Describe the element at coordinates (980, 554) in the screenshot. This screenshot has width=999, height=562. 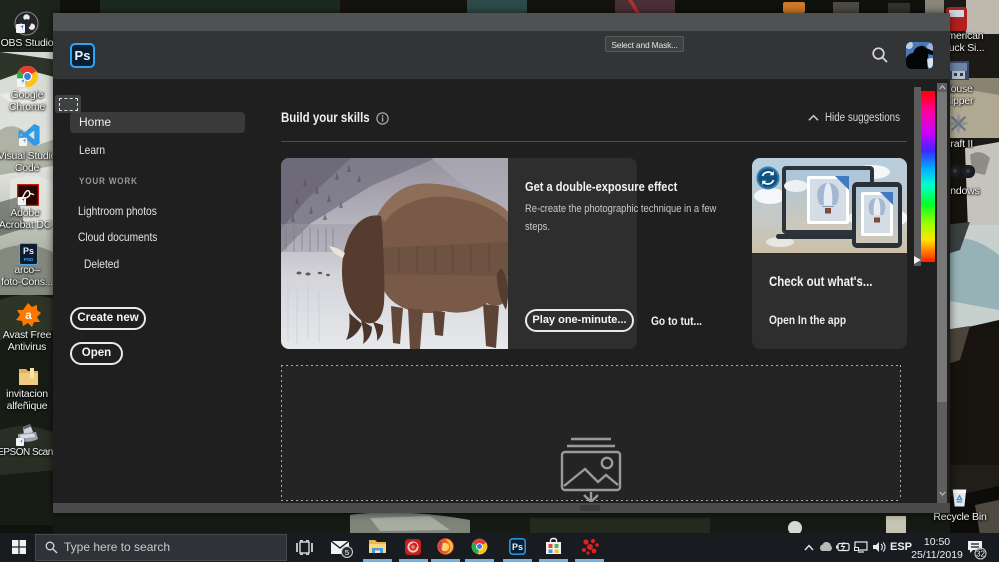
I see `svg-text: 32` at that location.